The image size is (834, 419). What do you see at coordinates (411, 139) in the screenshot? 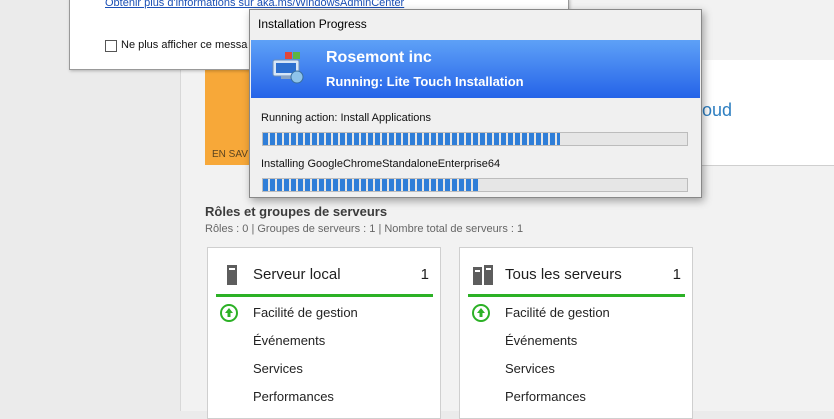
I see `action-progress-fill` at bounding box center [411, 139].